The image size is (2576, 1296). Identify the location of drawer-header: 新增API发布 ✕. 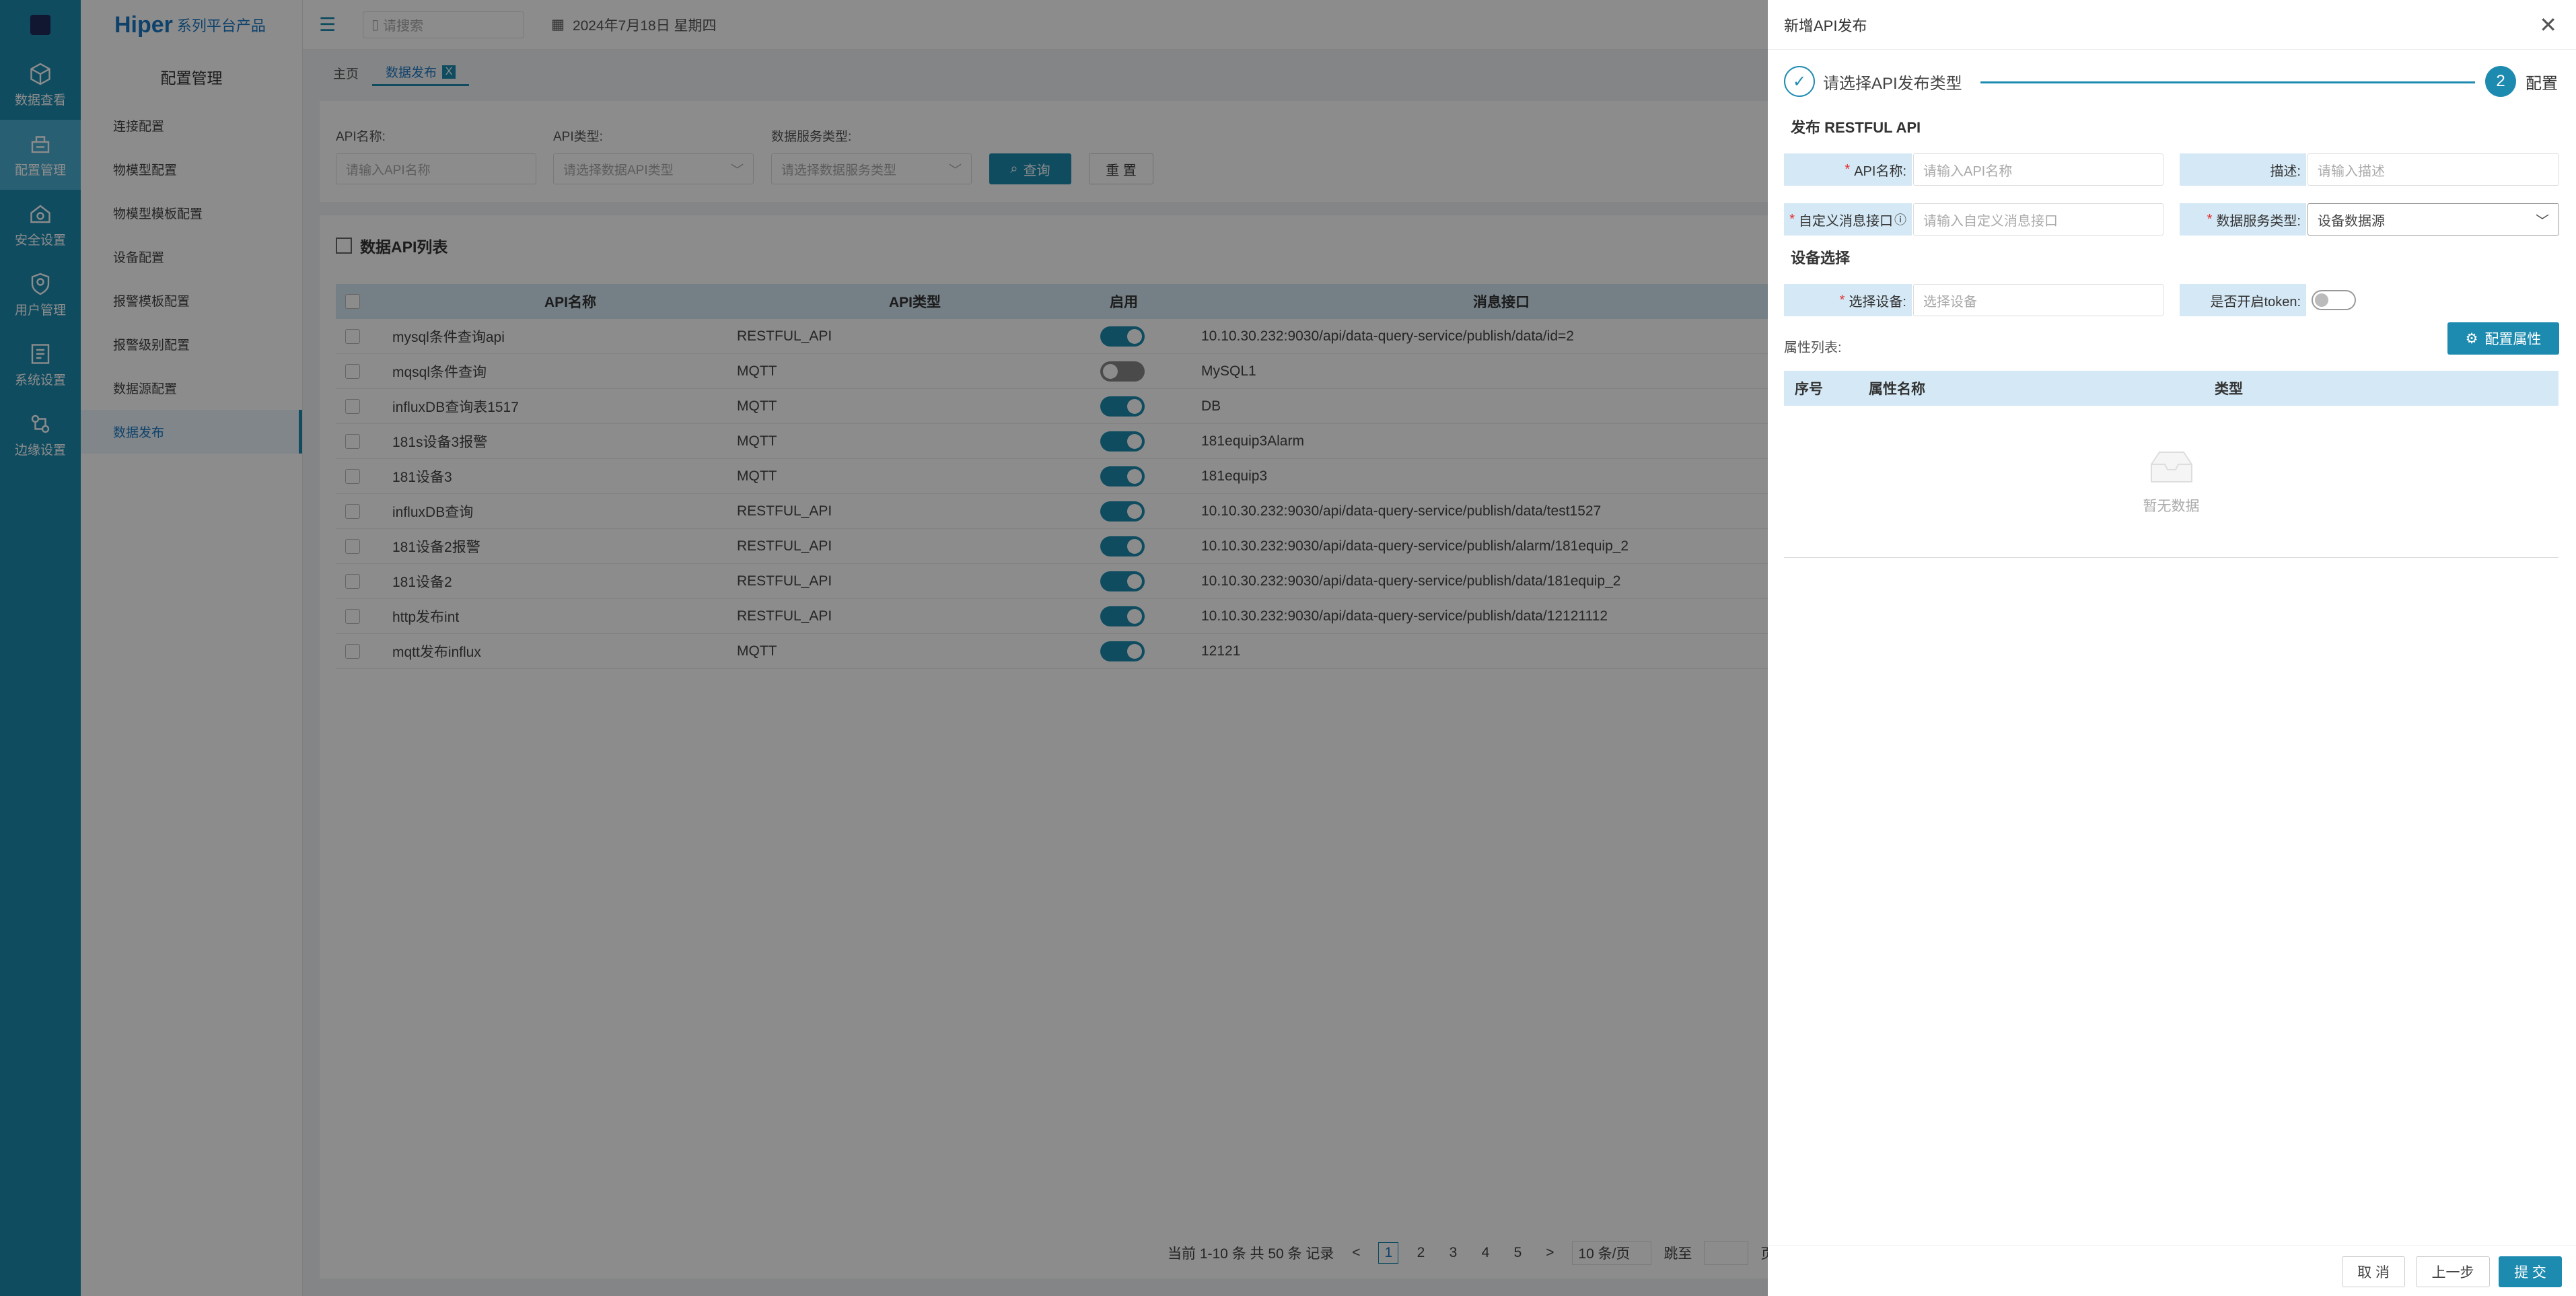
(2172, 25).